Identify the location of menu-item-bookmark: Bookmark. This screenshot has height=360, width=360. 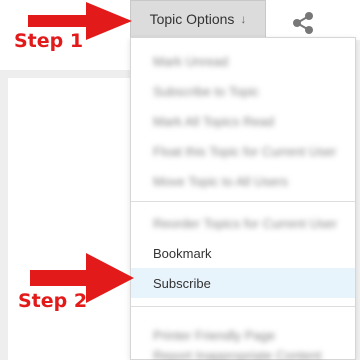
(243, 253).